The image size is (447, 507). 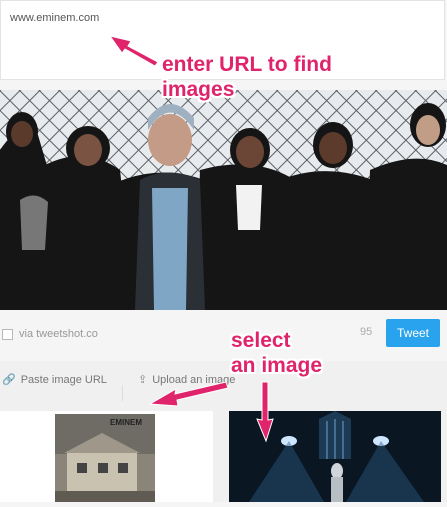 What do you see at coordinates (247, 77) in the screenshot?
I see `annotation-enter-url: enter URL to find images` at bounding box center [247, 77].